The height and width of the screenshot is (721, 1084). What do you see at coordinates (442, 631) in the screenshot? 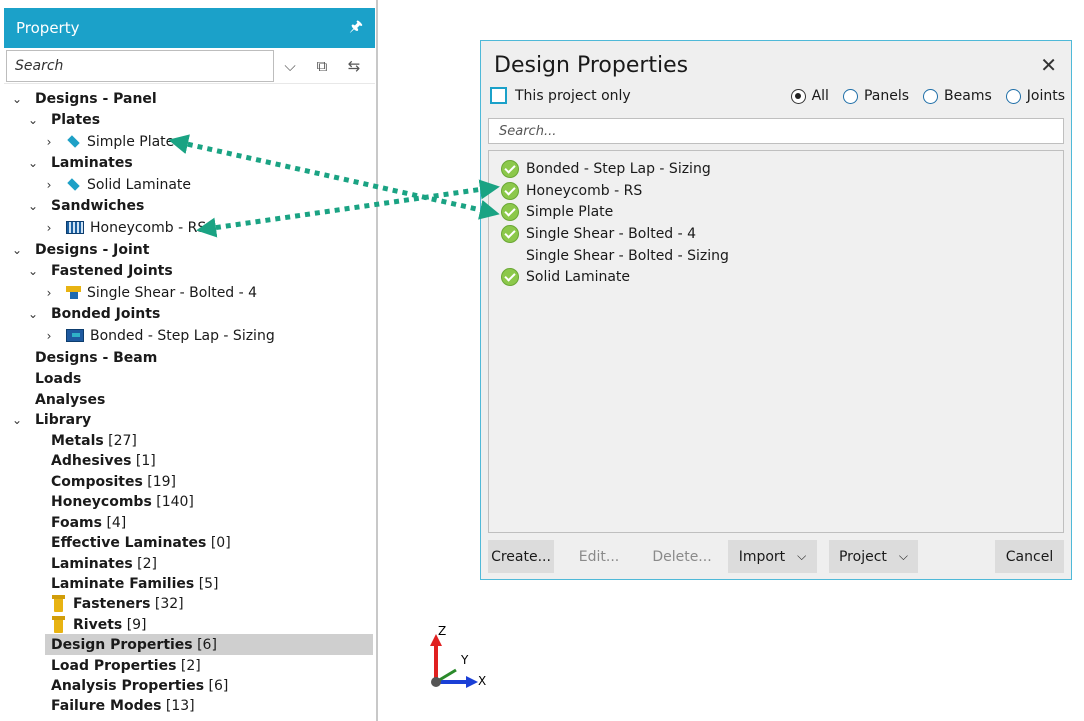
I see `z-label: Z` at bounding box center [442, 631].